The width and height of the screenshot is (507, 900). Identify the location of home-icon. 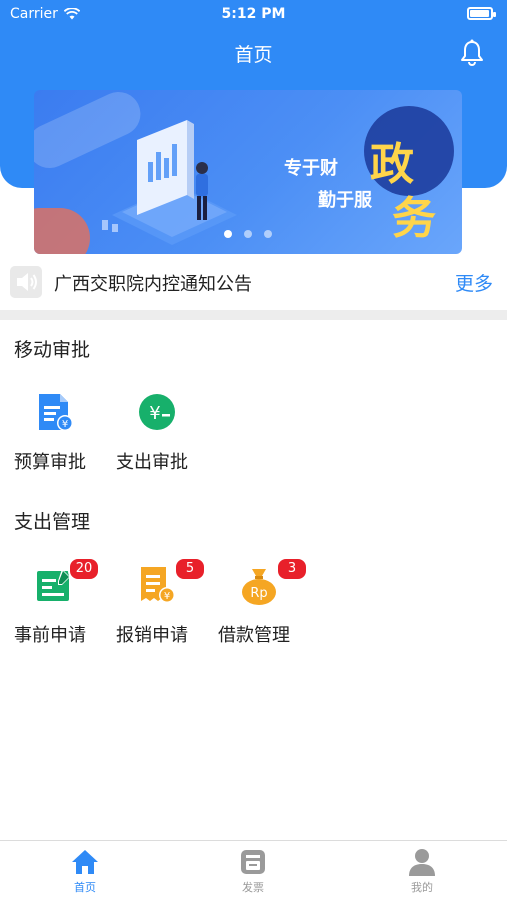
(85, 862).